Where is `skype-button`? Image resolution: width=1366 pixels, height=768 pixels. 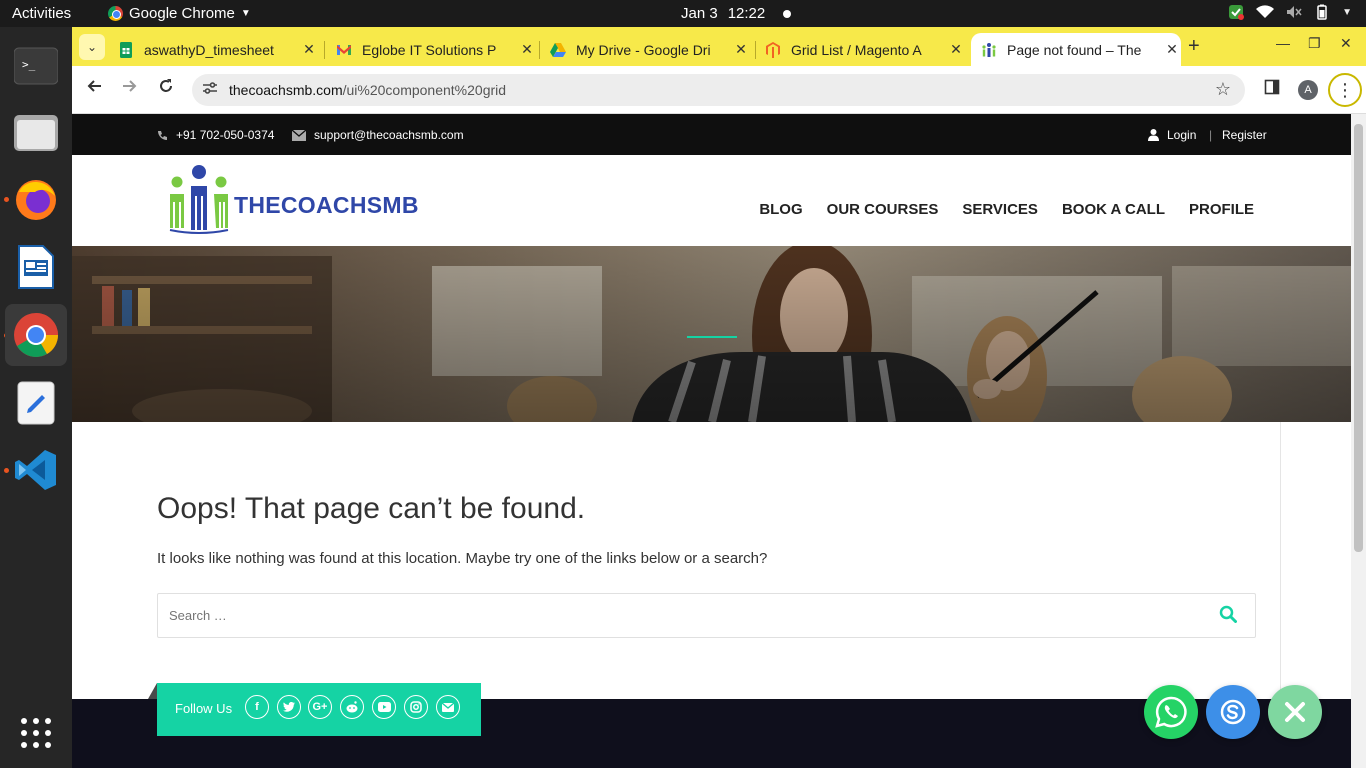 skype-button is located at coordinates (1233, 712).